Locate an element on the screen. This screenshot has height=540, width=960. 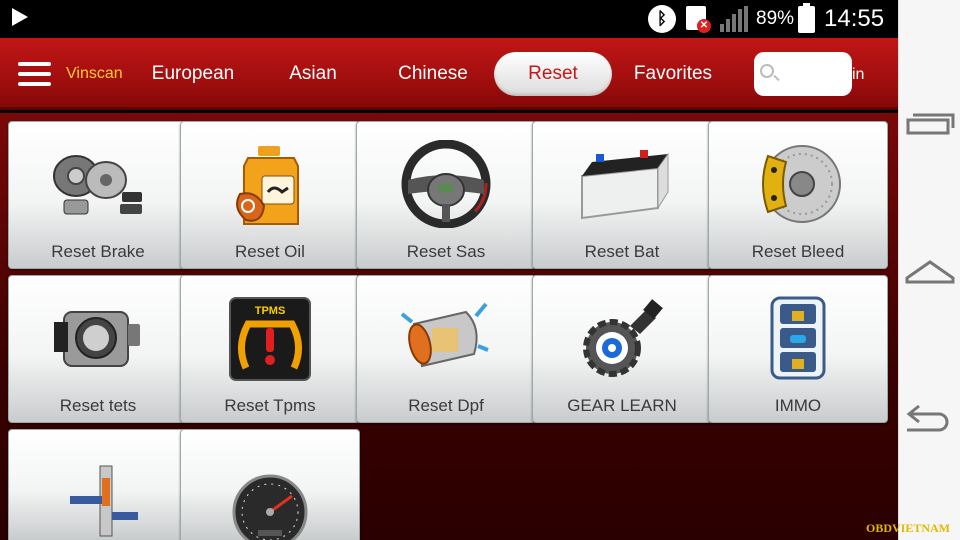
tile-label: Reset Brake is located at coordinates (98, 251).